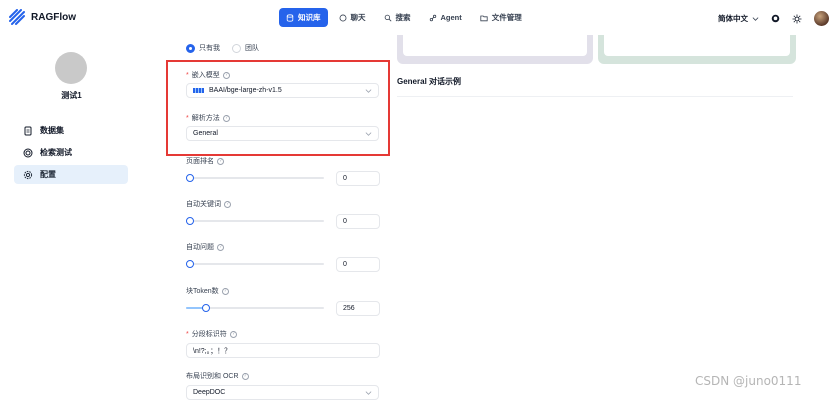  What do you see at coordinates (52, 130) in the screenshot?
I see `sidebar-item-label: 数据集` at bounding box center [52, 130].